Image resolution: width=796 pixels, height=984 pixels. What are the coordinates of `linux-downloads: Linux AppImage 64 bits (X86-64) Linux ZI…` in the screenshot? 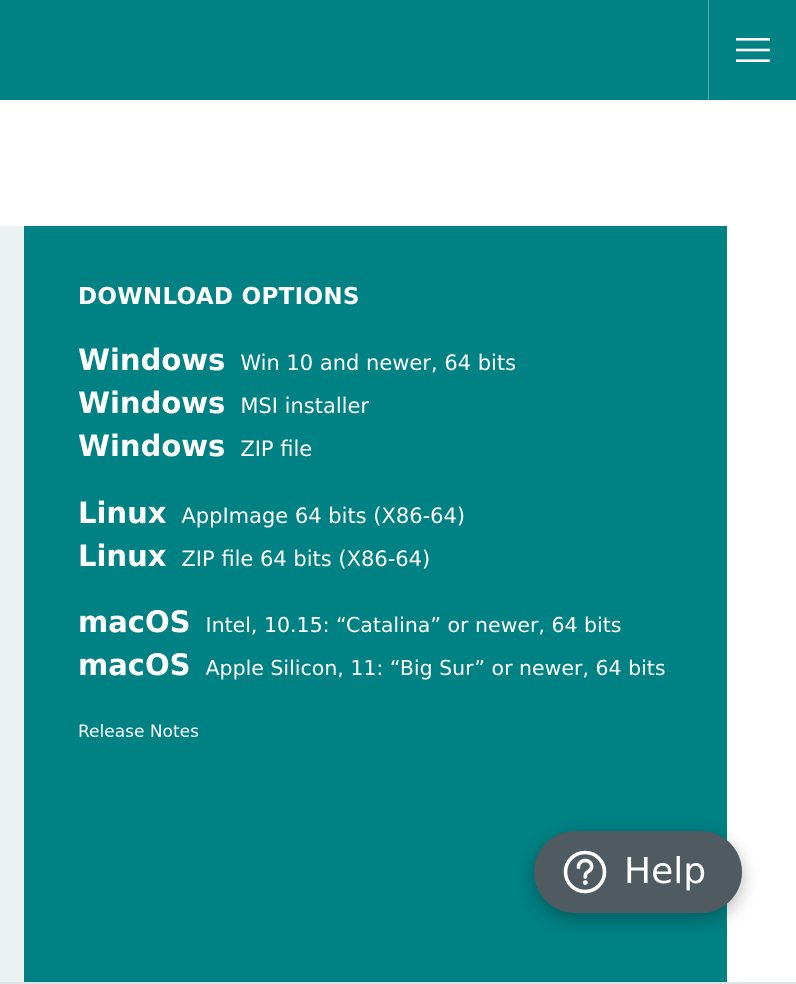 It's located at (271, 539).